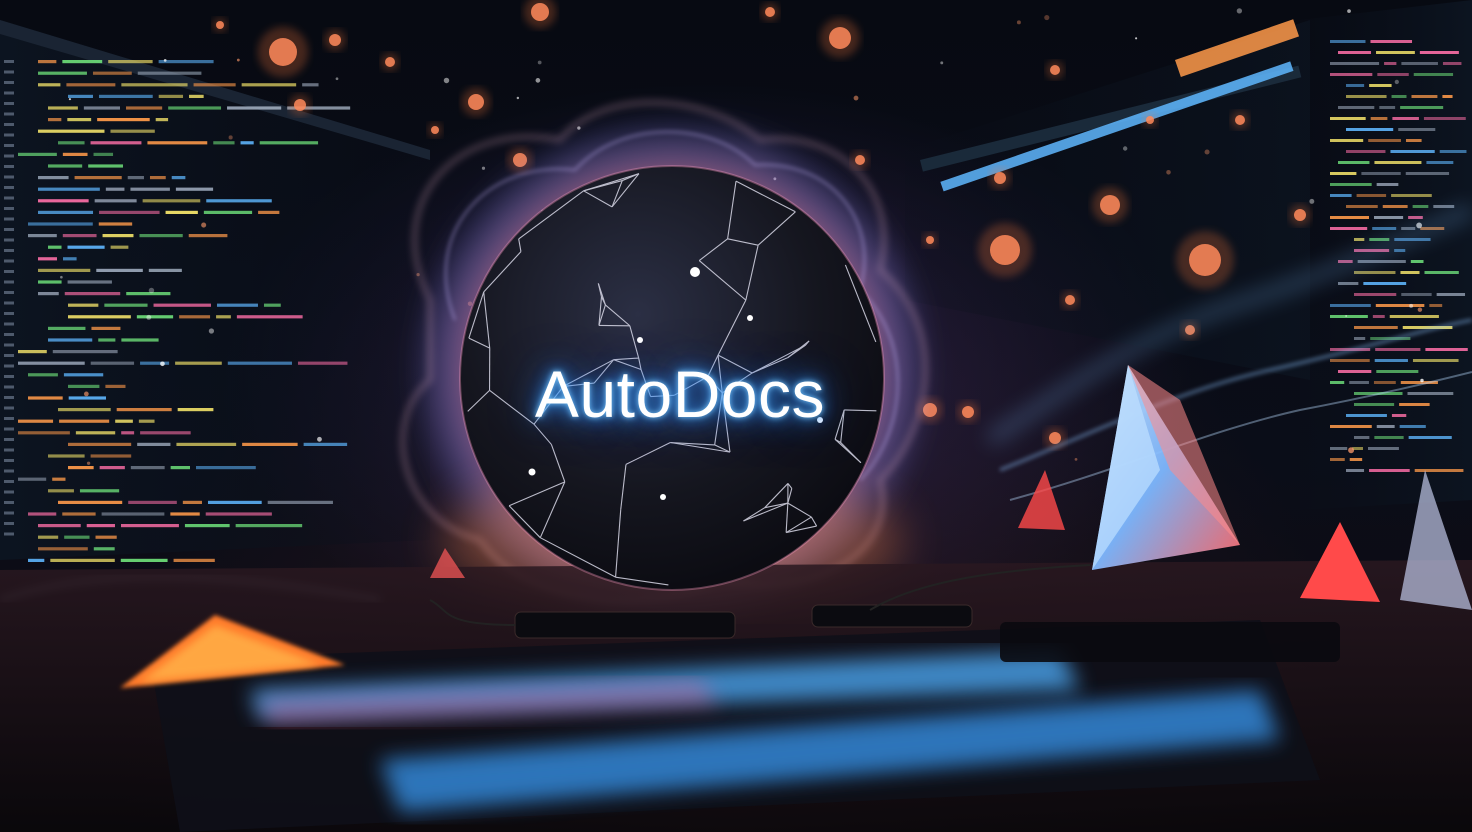  Describe the element at coordinates (1166, 467) in the screenshot. I see `crystal-pyramid-icon` at that location.